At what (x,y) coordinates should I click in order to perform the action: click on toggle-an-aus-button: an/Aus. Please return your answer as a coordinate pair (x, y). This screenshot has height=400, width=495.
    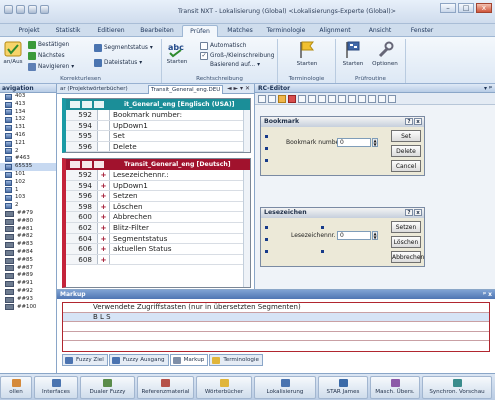
    Looking at the image, I should click on (13, 53).